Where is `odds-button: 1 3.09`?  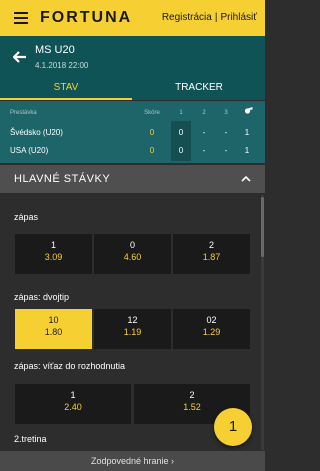 odds-button: 1 3.09 is located at coordinates (53, 254).